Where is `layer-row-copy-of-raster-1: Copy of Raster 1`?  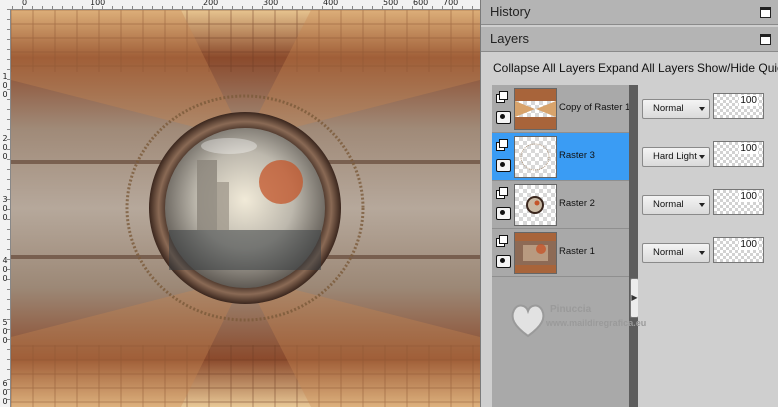
layer-row-copy-of-raster-1: Copy of Raster 1 is located at coordinates (561, 109).